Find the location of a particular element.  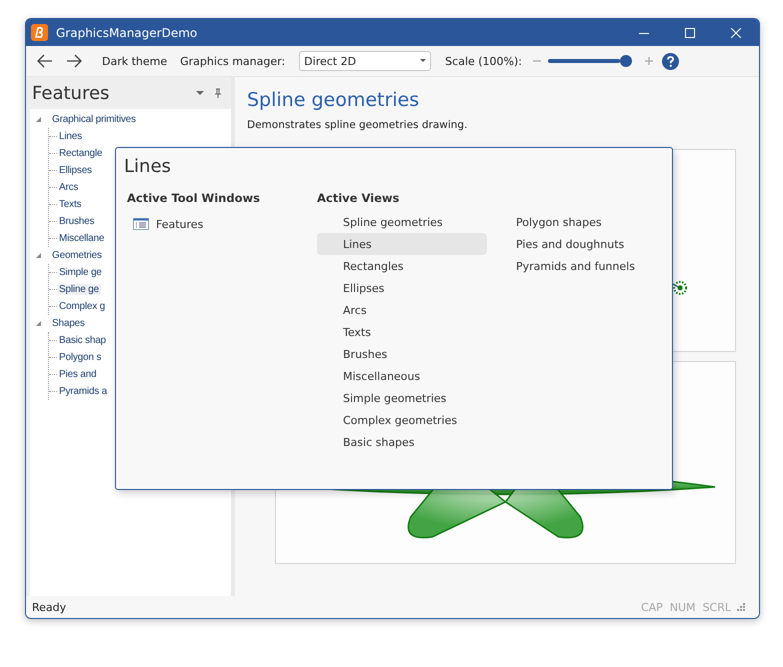

tree-item: Spline ge is located at coordinates (79, 289).